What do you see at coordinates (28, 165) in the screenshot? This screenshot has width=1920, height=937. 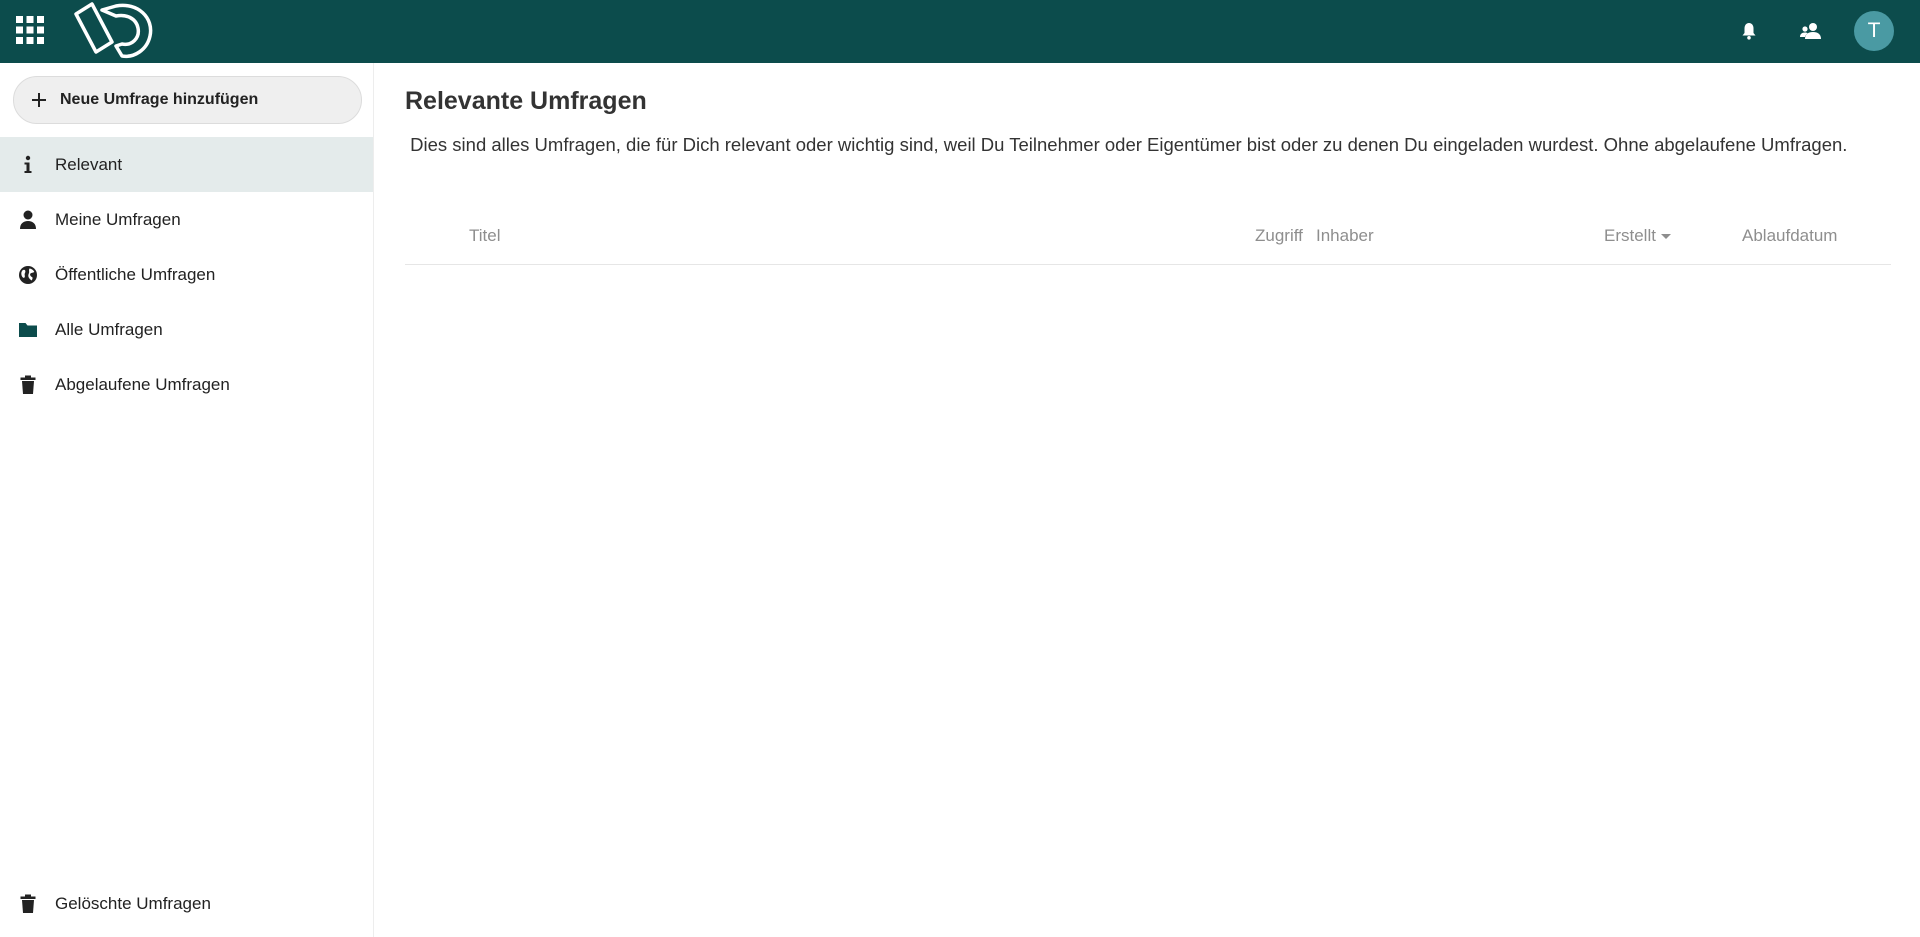 I see `info-icon` at bounding box center [28, 165].